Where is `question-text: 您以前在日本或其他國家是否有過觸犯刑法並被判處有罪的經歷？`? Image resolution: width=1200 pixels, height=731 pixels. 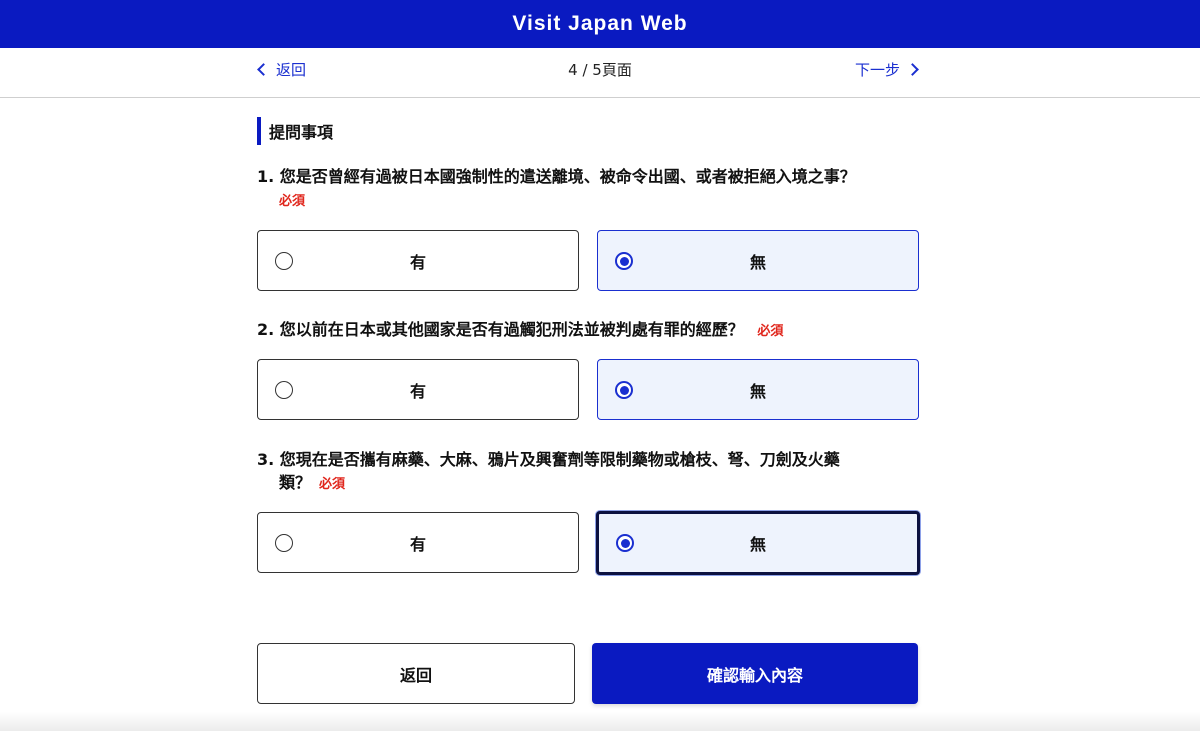
question-text: 您以前在日本或其他國家是否有過觸犯刑法並被判處有罪的經歷？ is located at coordinates (511, 329).